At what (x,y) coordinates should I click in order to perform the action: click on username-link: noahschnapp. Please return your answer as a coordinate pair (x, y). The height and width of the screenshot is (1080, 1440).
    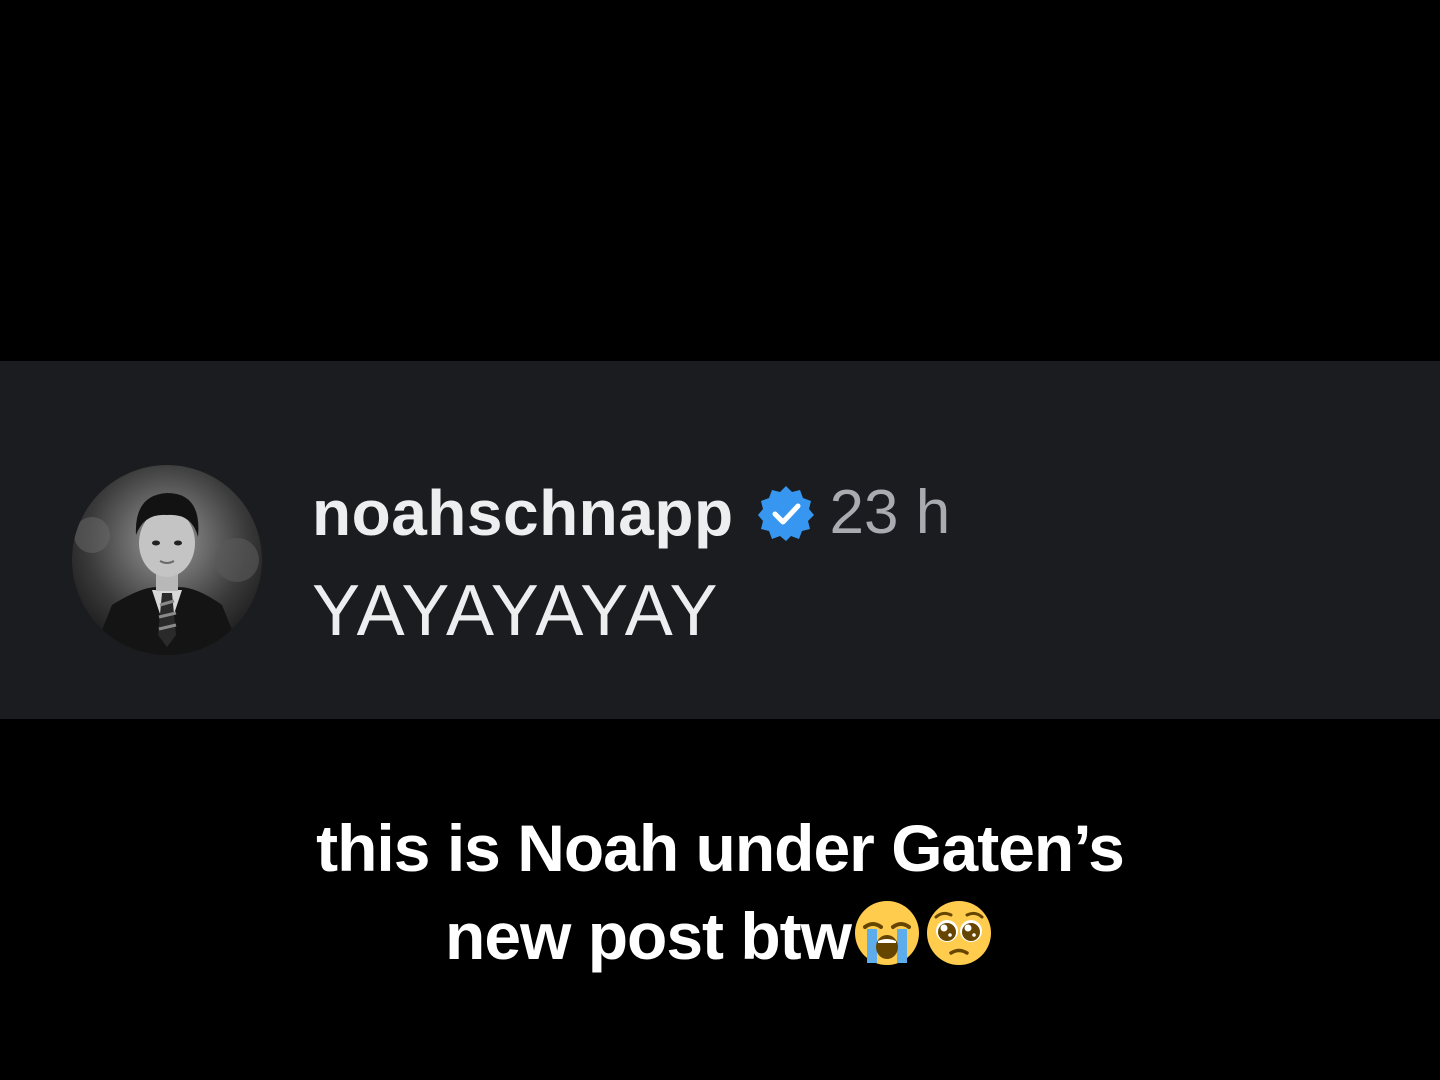
    Looking at the image, I should click on (523, 513).